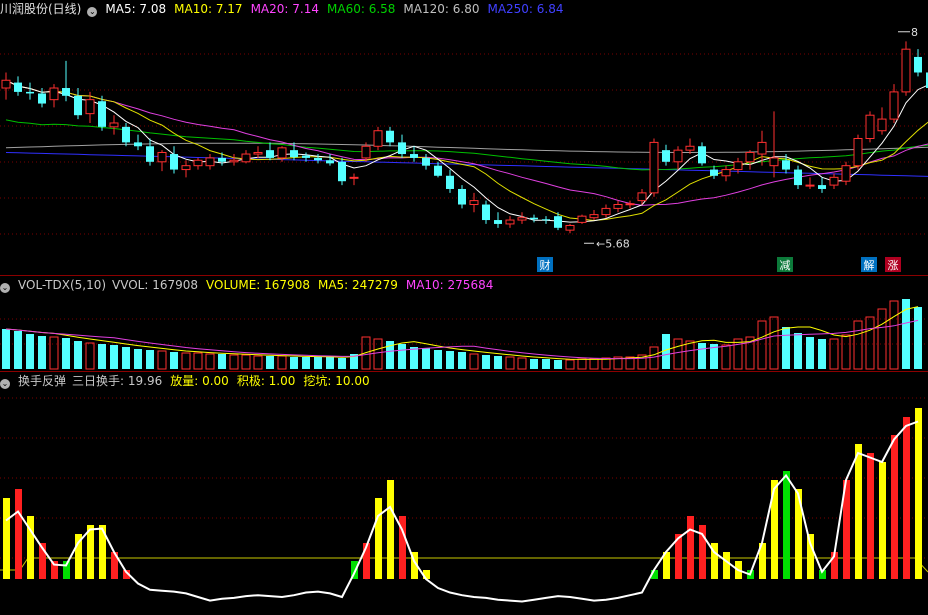  What do you see at coordinates (545, 265) in the screenshot?
I see `event-marker-label: 财` at bounding box center [545, 265].